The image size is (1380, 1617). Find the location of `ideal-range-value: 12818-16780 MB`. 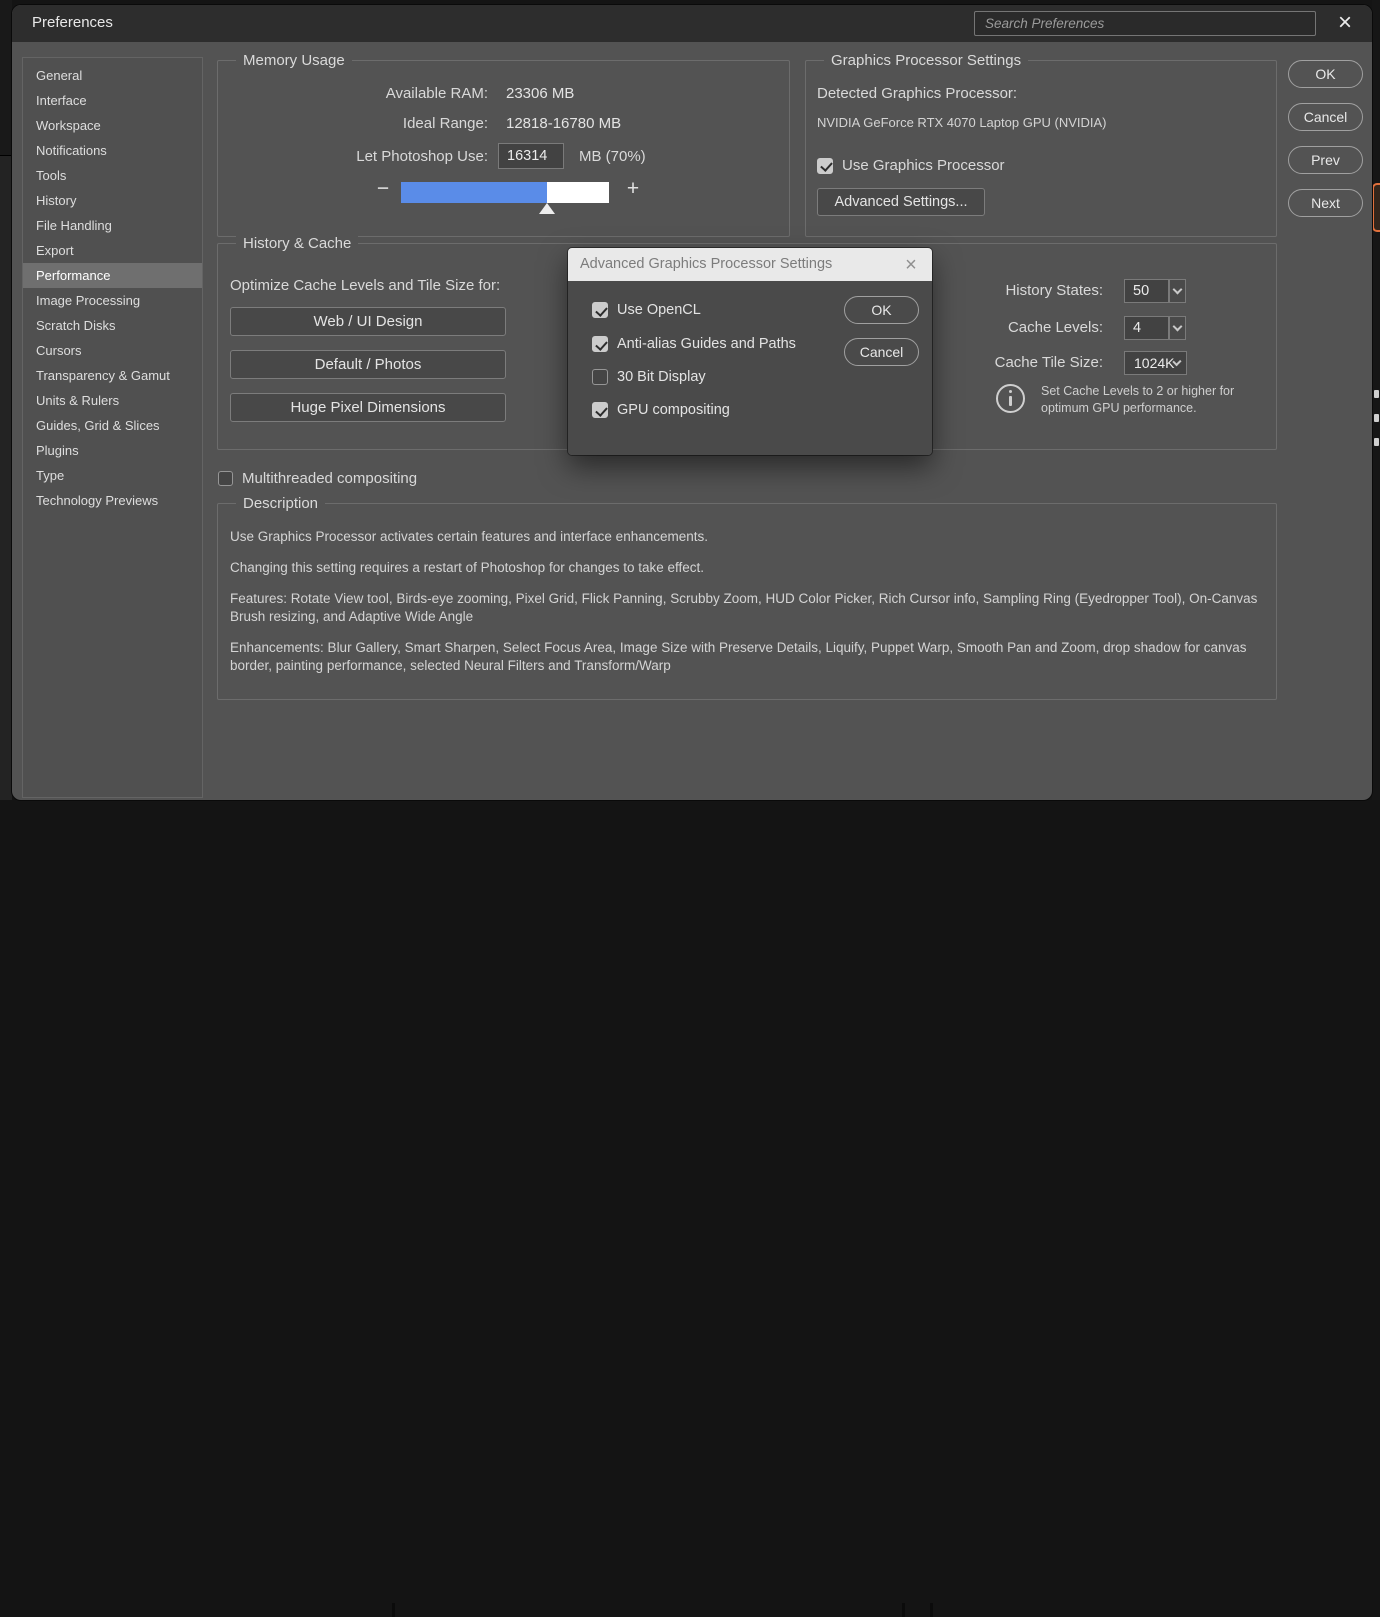

ideal-range-value: 12818-16780 MB is located at coordinates (564, 123).